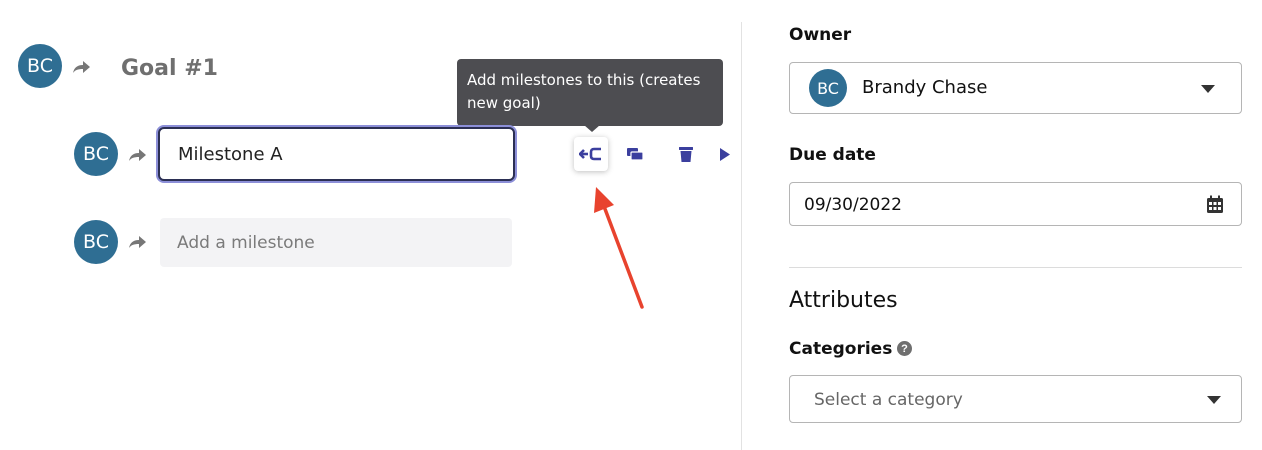  What do you see at coordinates (904, 348) in the screenshot?
I see `help-icon: ?` at bounding box center [904, 348].